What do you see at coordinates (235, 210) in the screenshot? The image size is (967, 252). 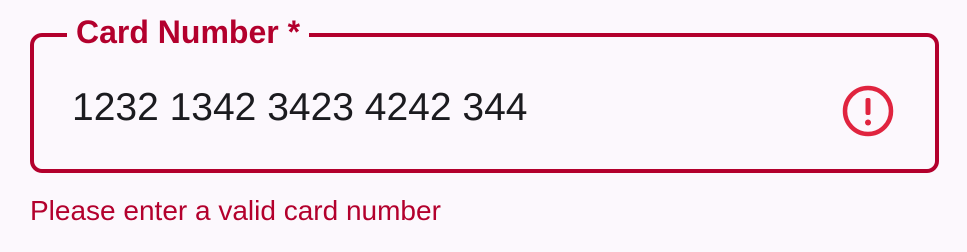 I see `error-message: Please enter a valid card number` at bounding box center [235, 210].